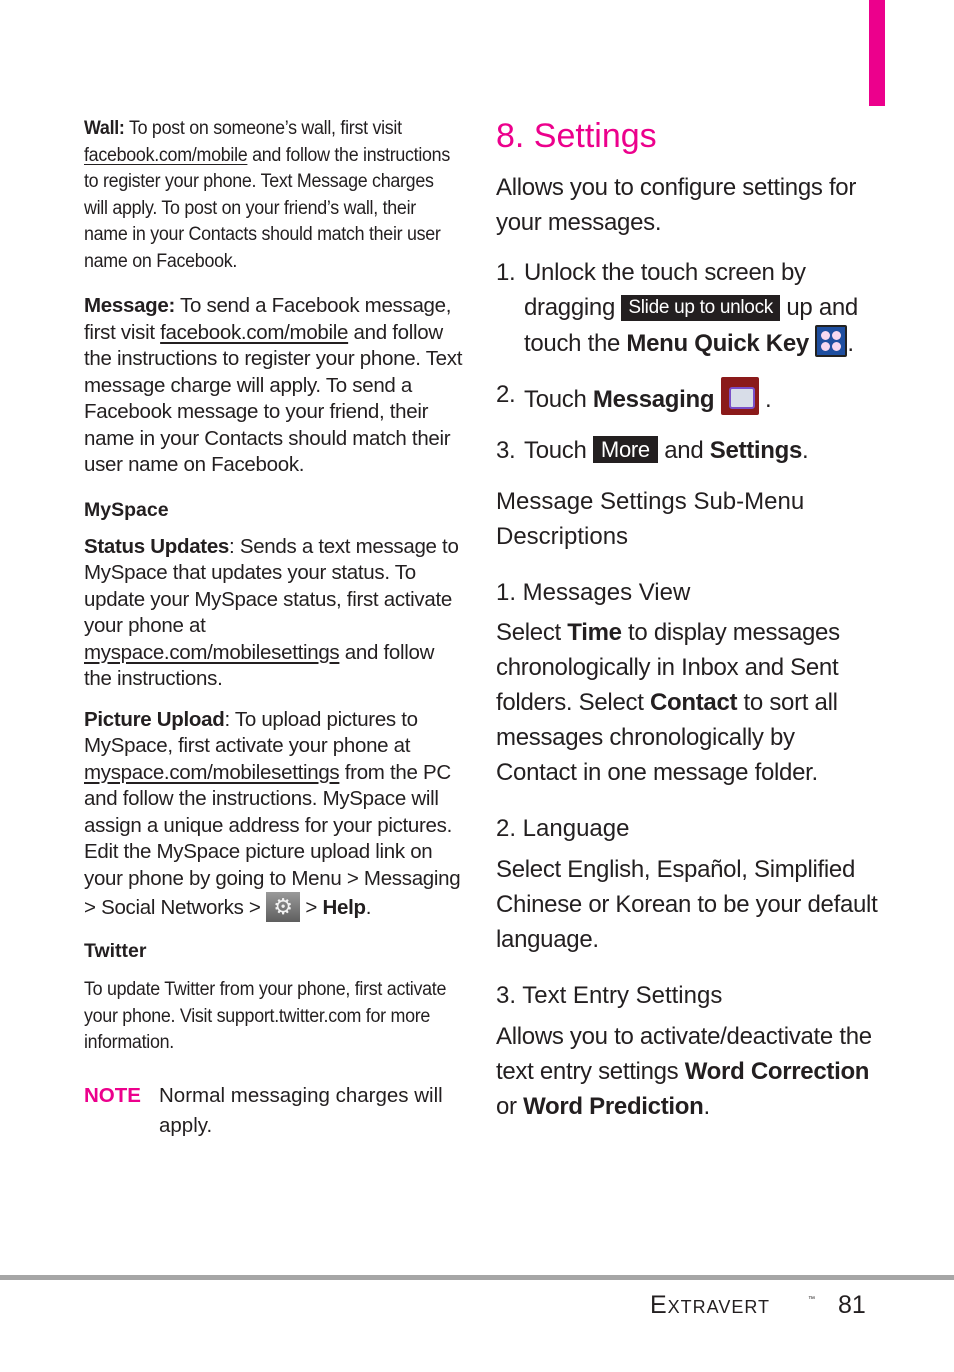 The width and height of the screenshot is (954, 1372). Describe the element at coordinates (717, 343) in the screenshot. I see `menu-quick-key-label: Menu Quick Key` at that location.